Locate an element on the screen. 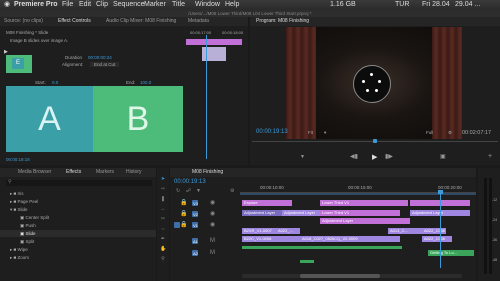 This screenshot has height=281, width=500. input-source: TUR is located at coordinates (402, 5).